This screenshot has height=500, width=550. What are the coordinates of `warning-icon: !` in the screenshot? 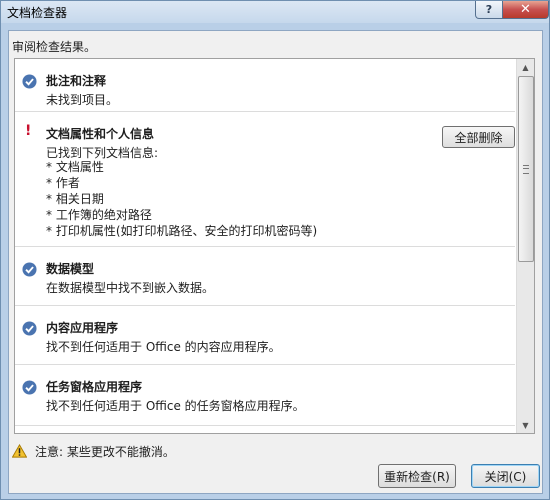 It's located at (28, 131).